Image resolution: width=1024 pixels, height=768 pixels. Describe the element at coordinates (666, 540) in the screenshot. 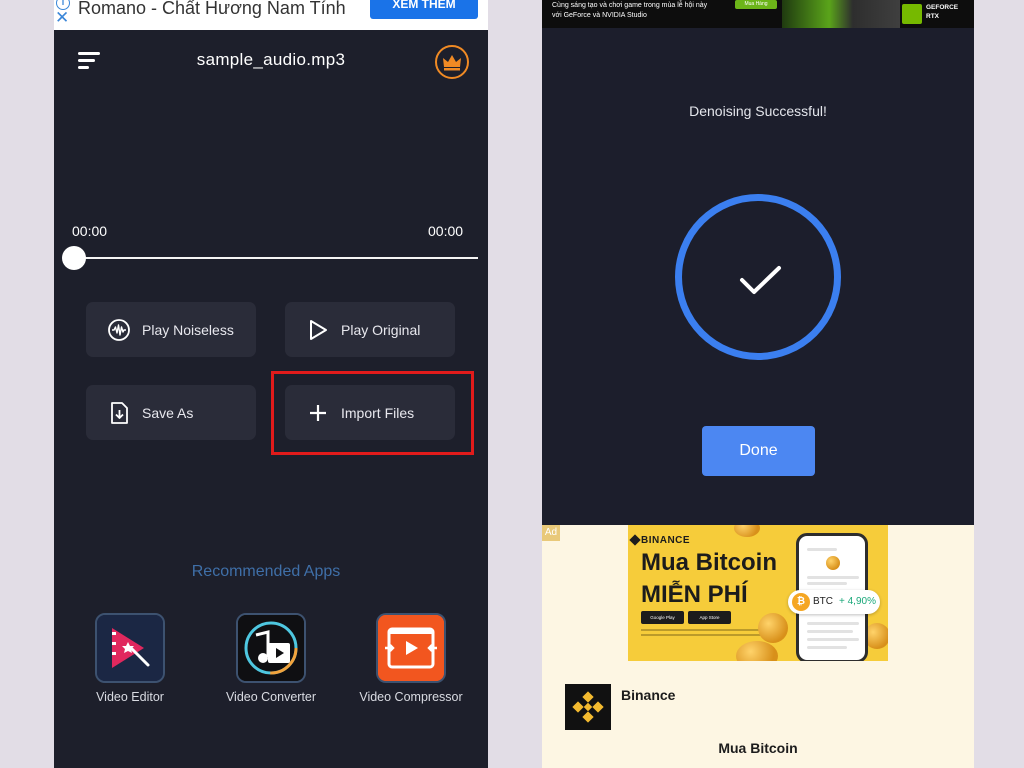

I see `binance-brand-label: BINANCE` at that location.